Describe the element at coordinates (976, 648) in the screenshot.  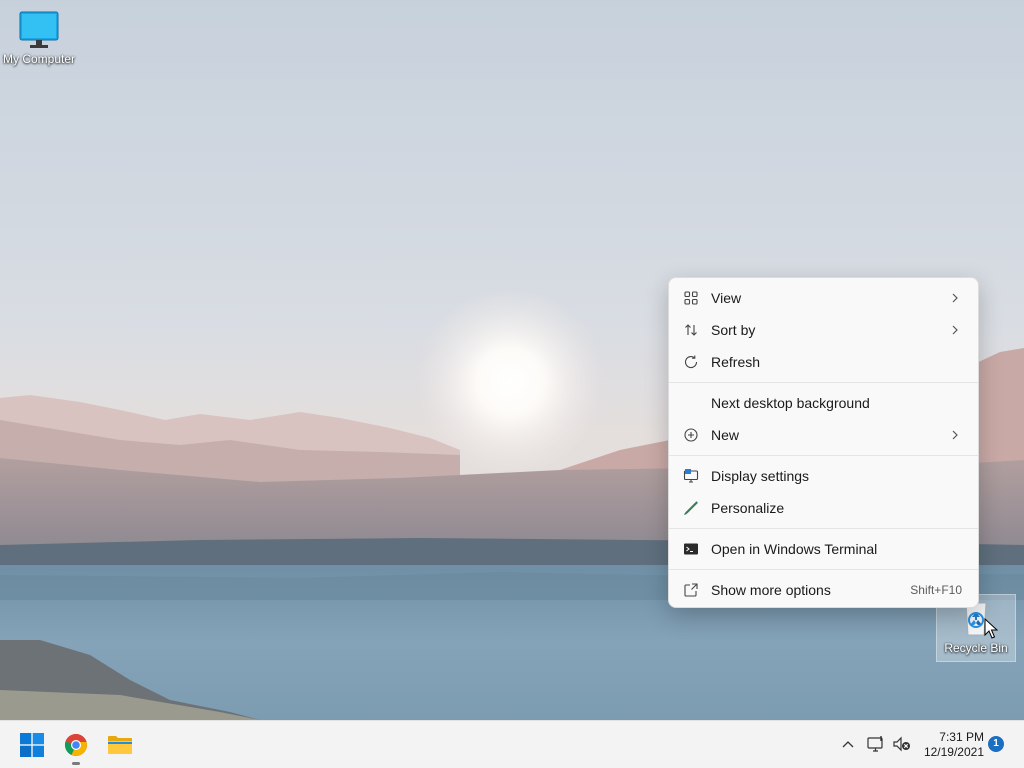
I see `desktop-icon-label: Recycle Bin` at that location.